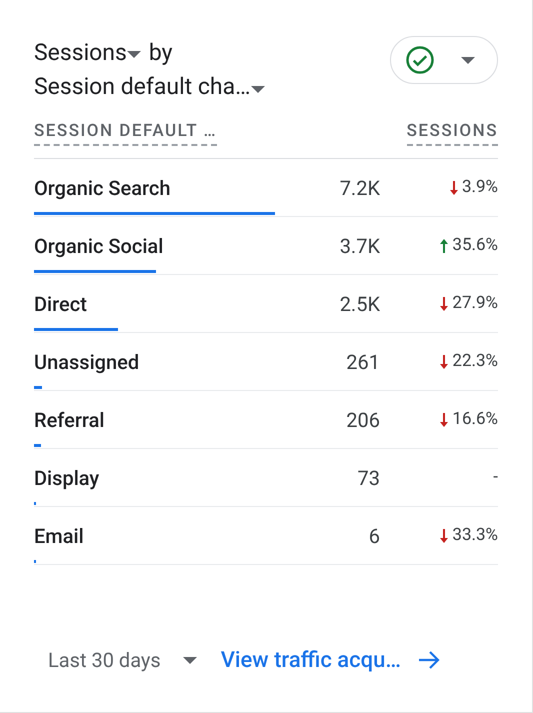 The height and width of the screenshot is (713, 533). What do you see at coordinates (495, 478) in the screenshot?
I see `change-value: -` at bounding box center [495, 478].